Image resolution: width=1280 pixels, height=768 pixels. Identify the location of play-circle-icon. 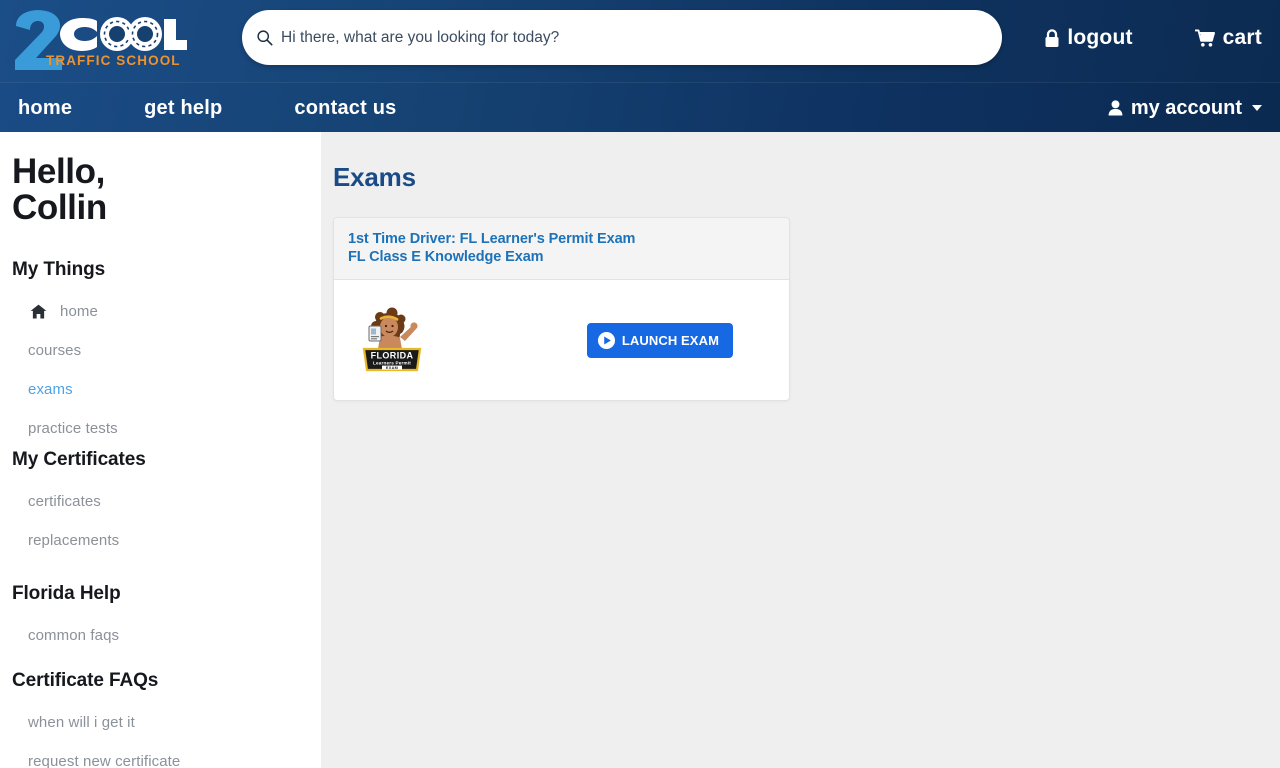
(606, 340).